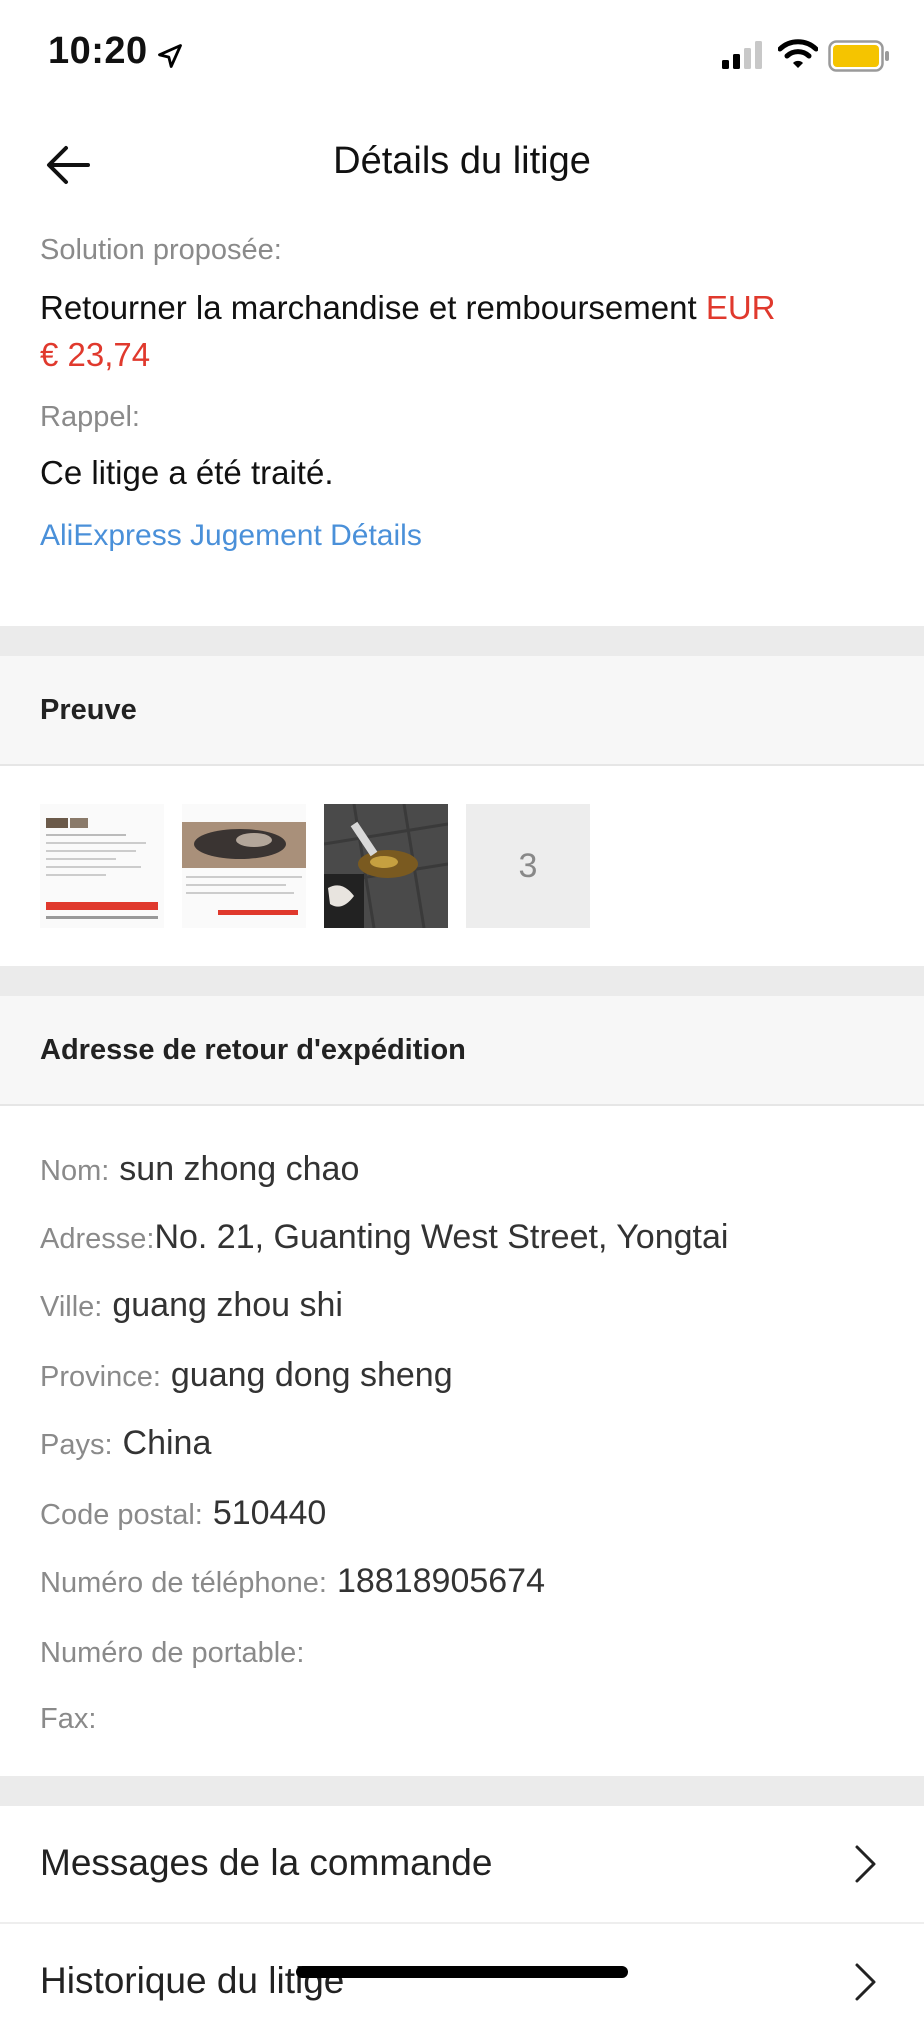 The image size is (924, 2042). What do you see at coordinates (462, 711) in the screenshot?
I see `evidence-section-header: Preuve` at bounding box center [462, 711].